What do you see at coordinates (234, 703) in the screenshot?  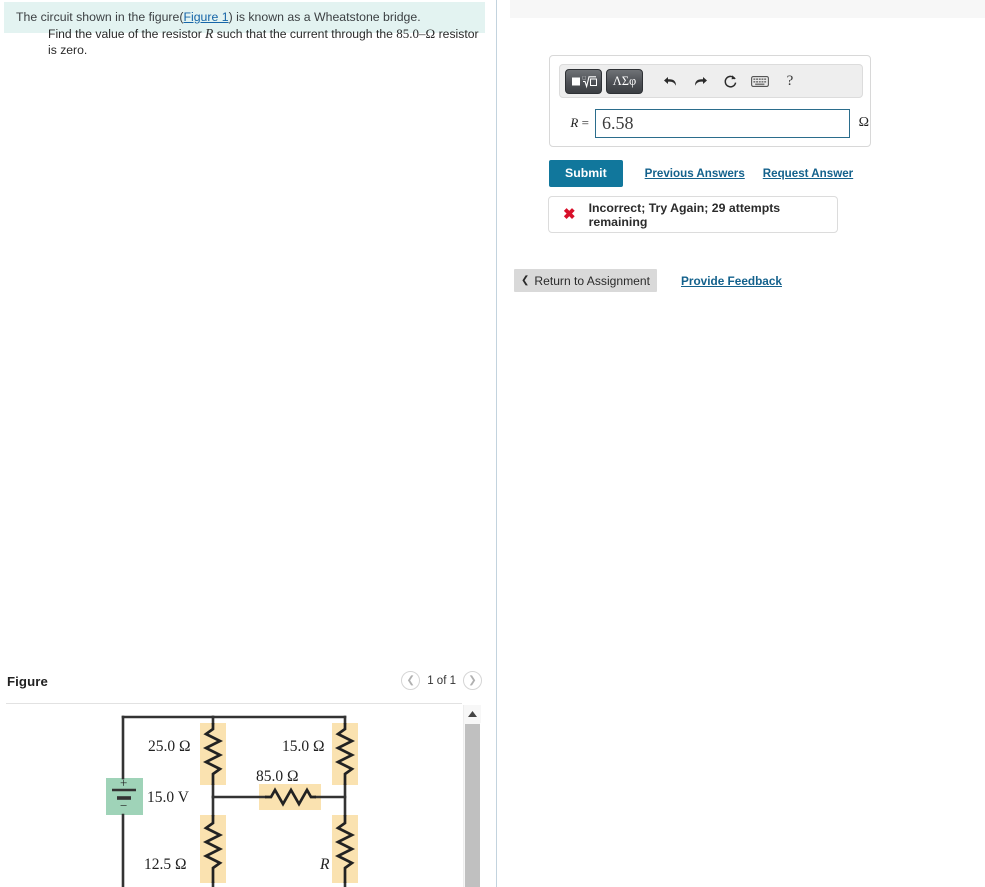 I see `figure-divider` at bounding box center [234, 703].